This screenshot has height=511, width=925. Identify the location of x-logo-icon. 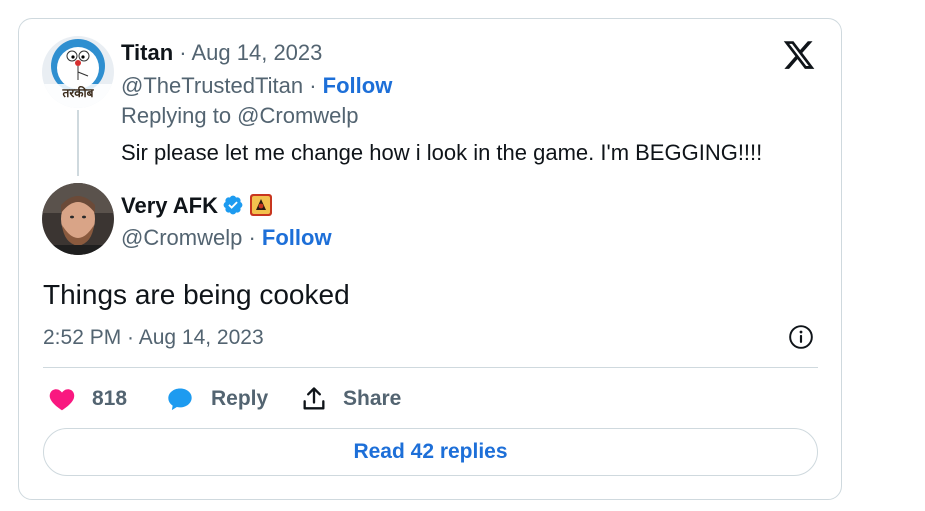
(799, 55).